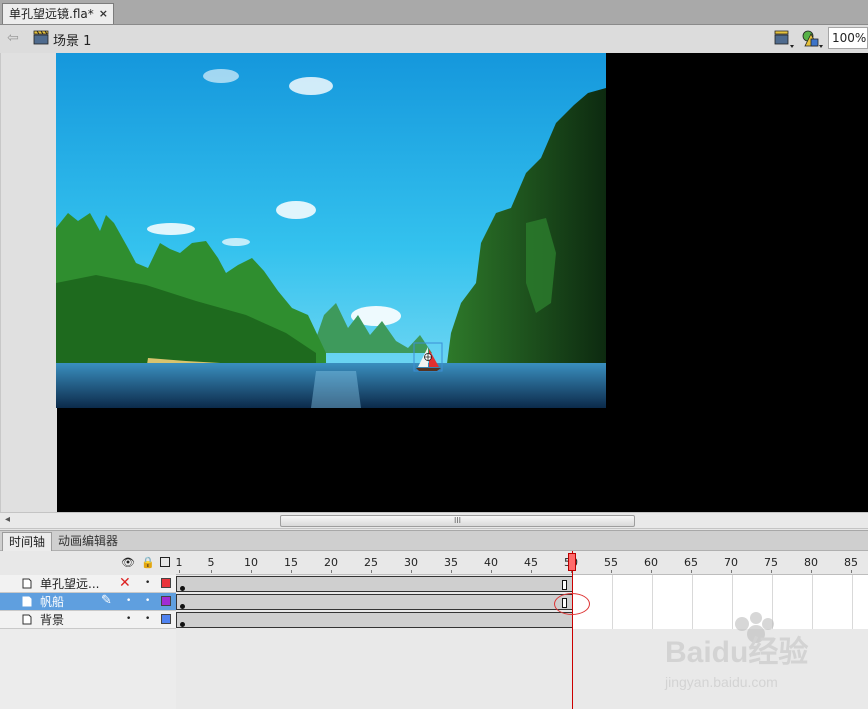  I want to click on playhead, so click(572, 562).